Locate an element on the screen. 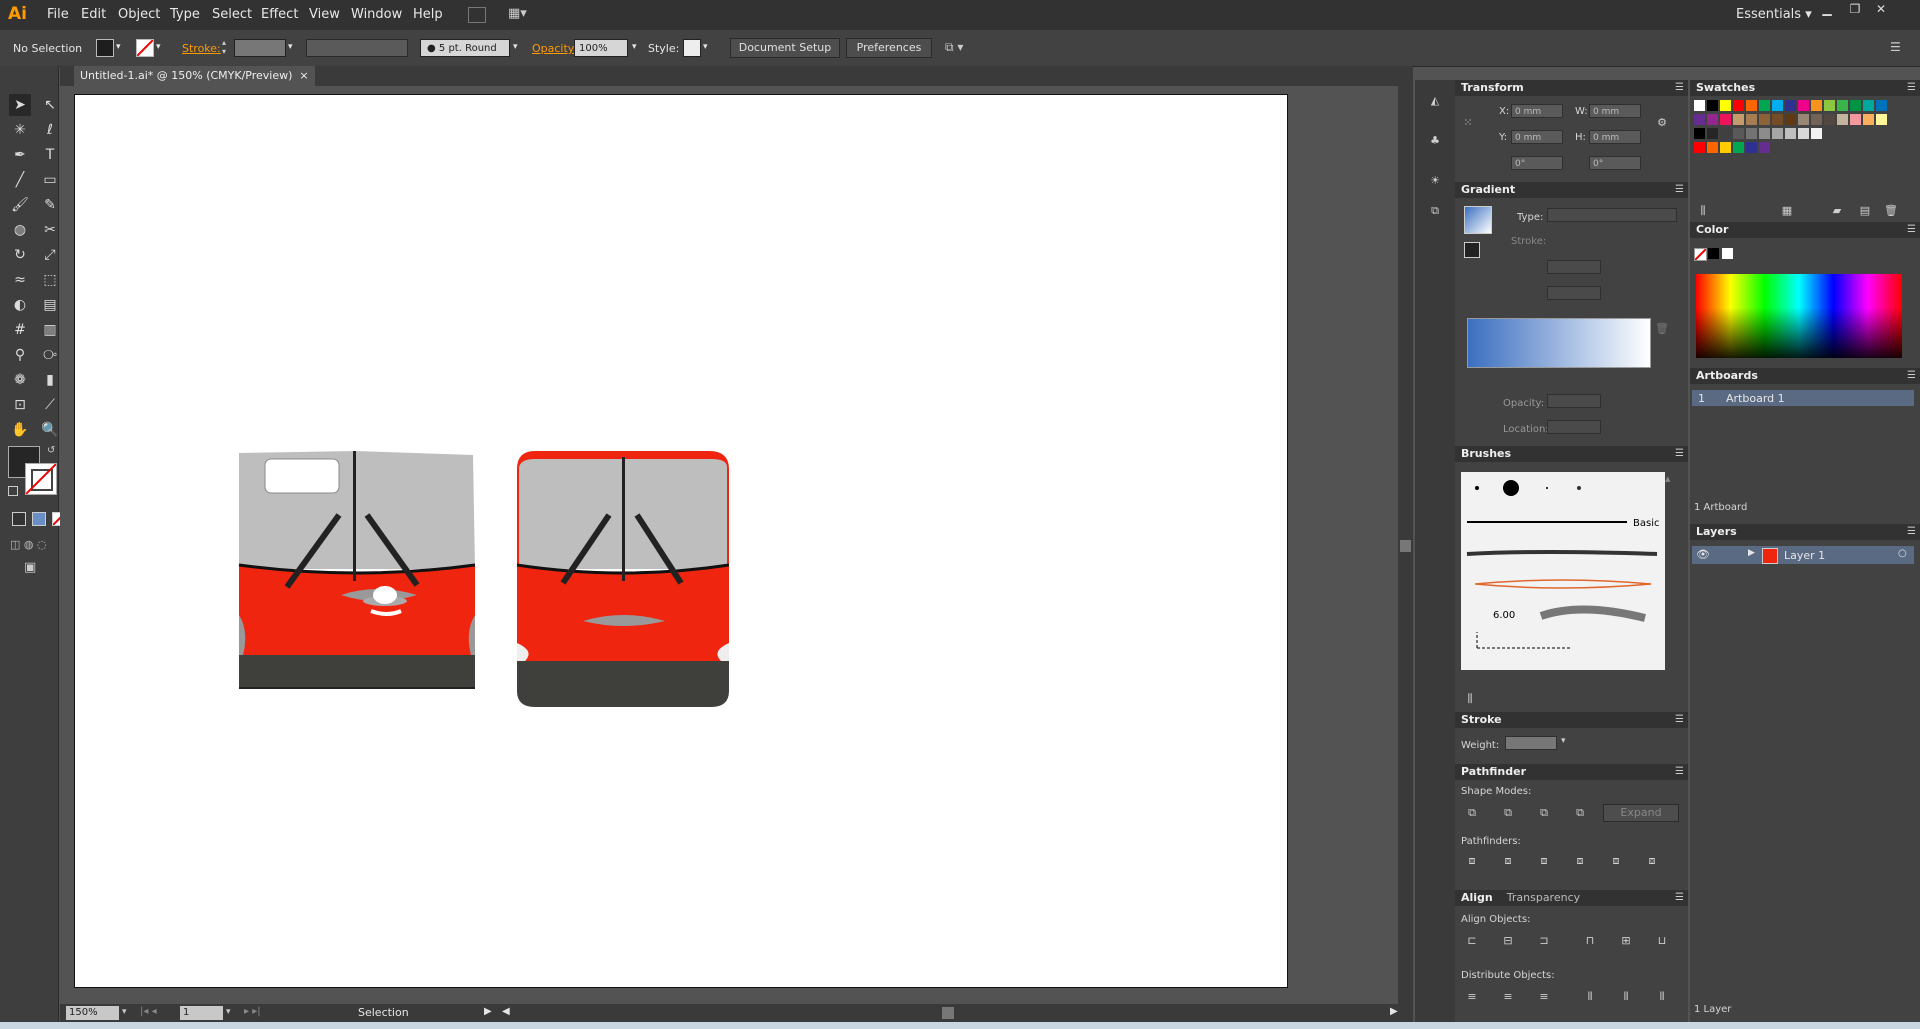 This screenshot has width=1920, height=1029. stroke-color-box is located at coordinates (41, 479).